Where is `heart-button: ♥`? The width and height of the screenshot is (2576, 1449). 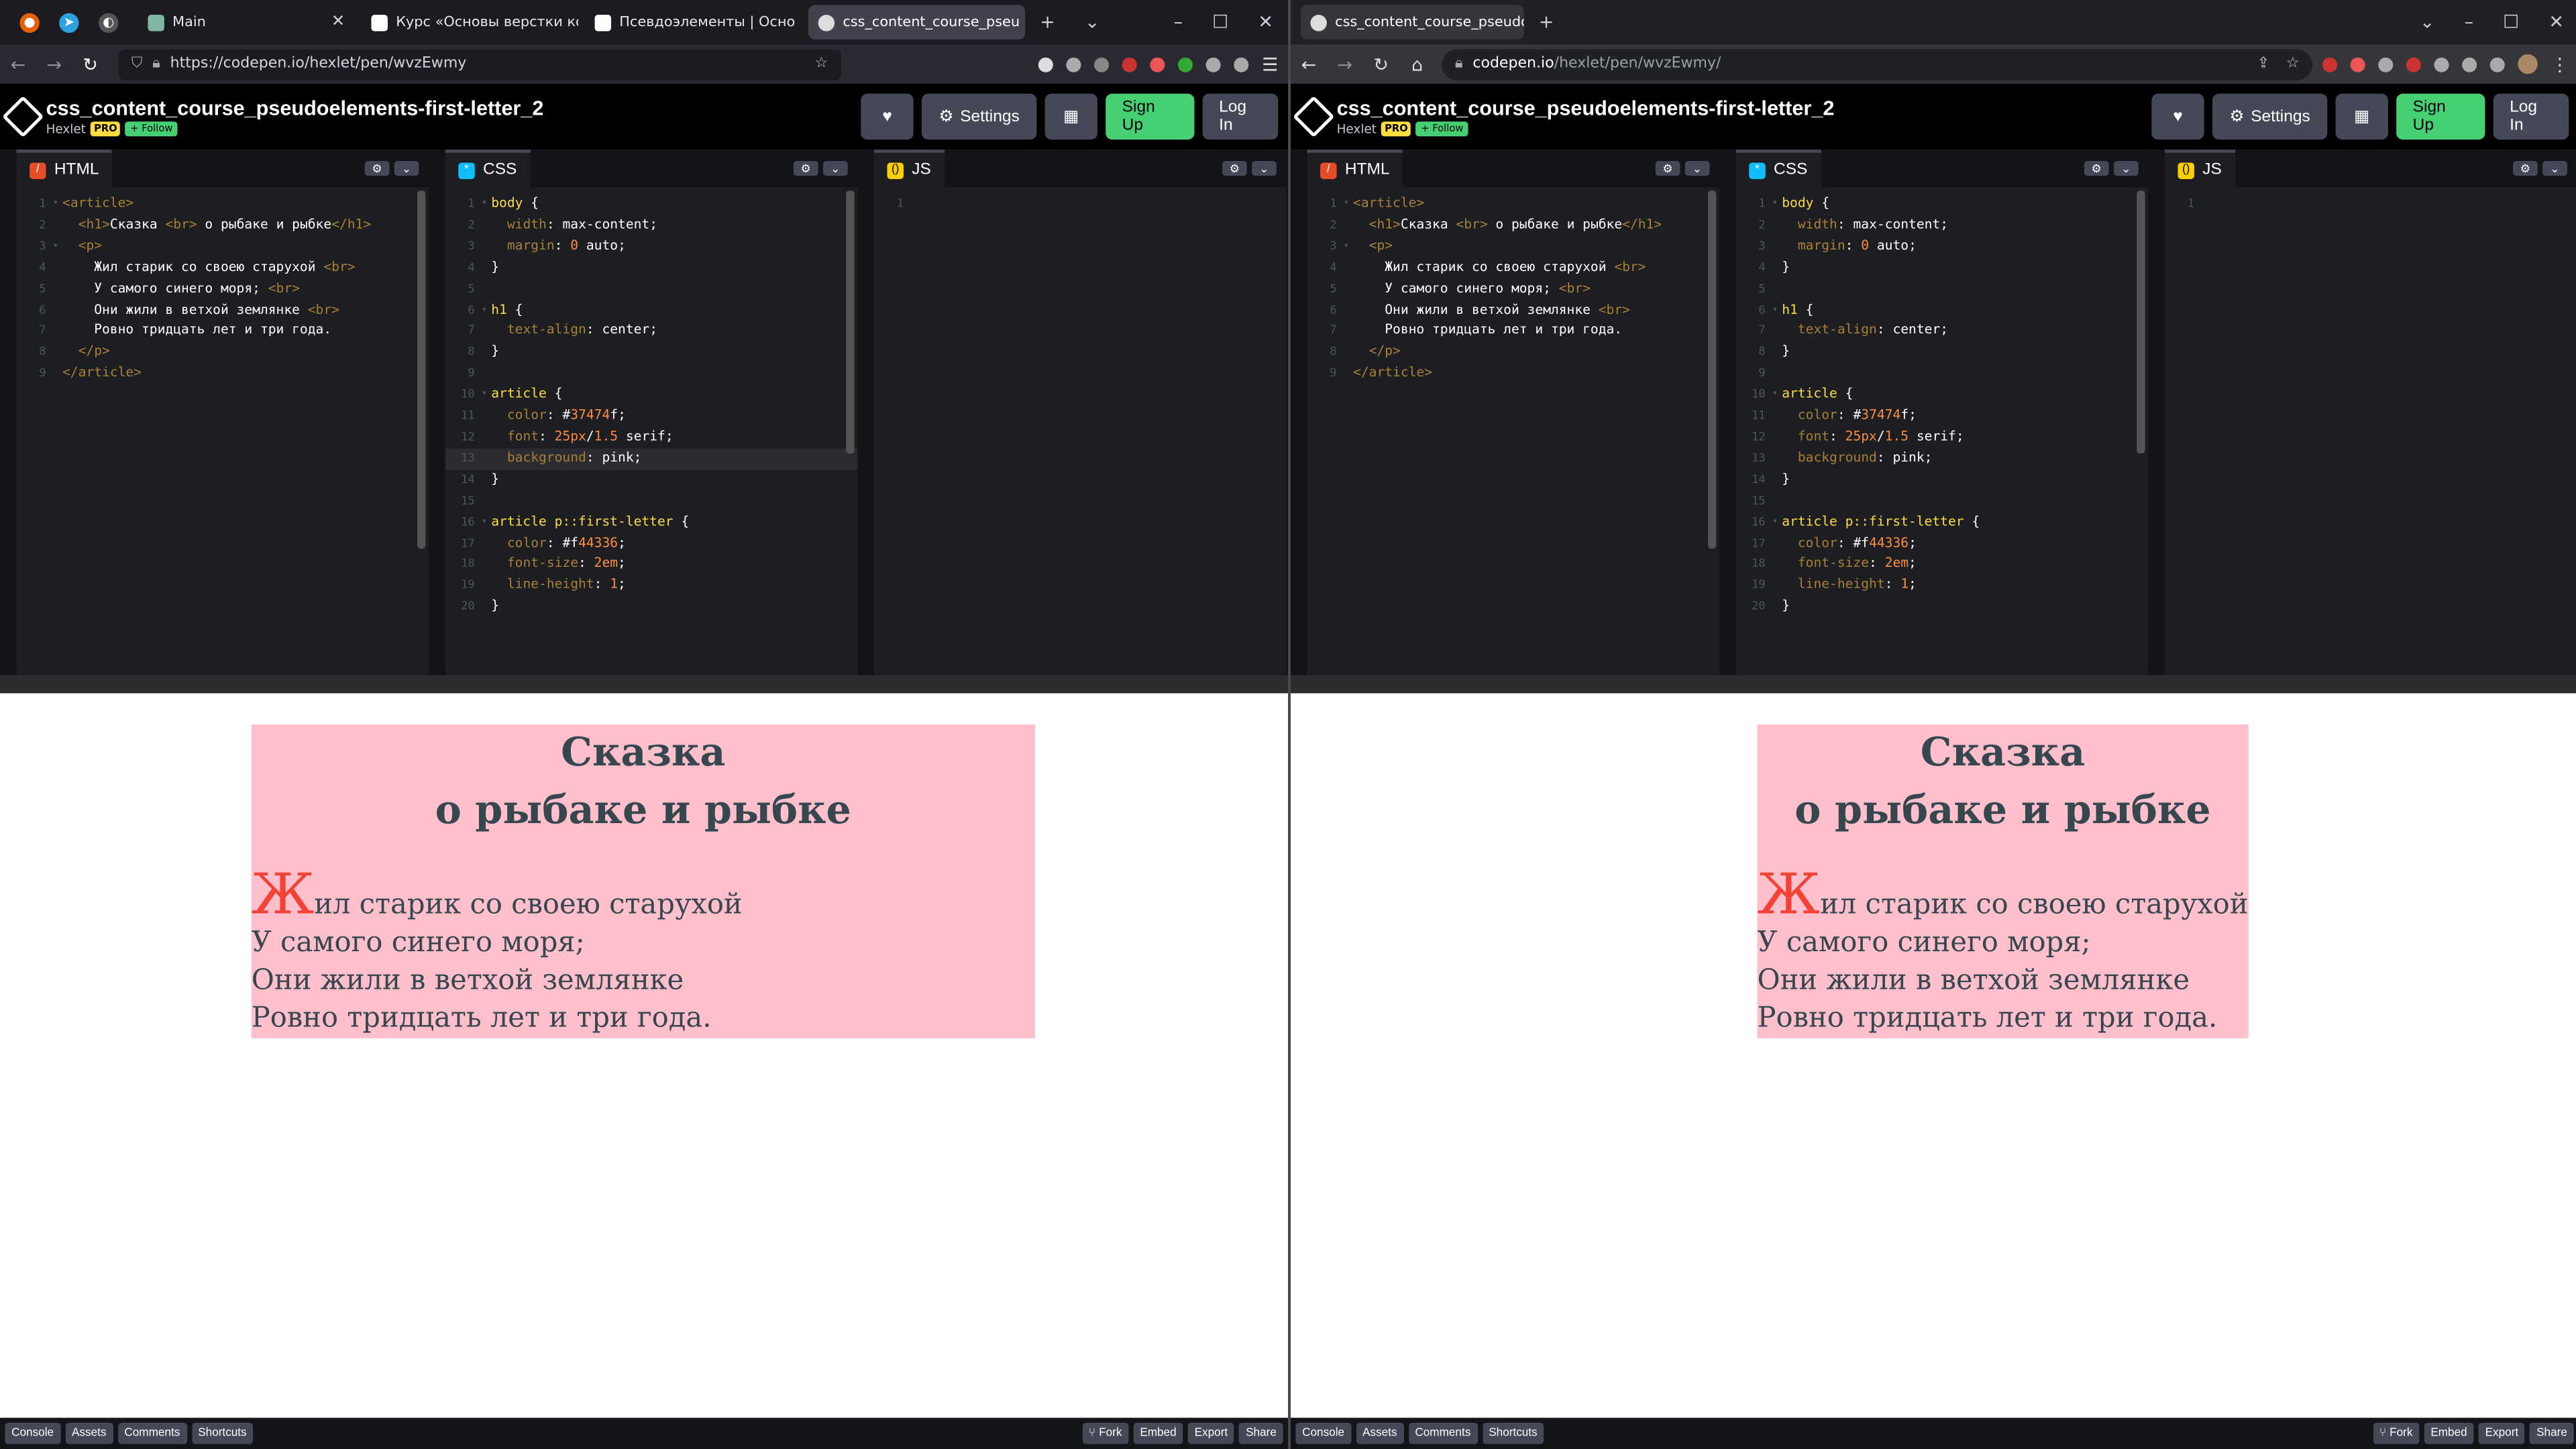 heart-button: ♥ is located at coordinates (887, 116).